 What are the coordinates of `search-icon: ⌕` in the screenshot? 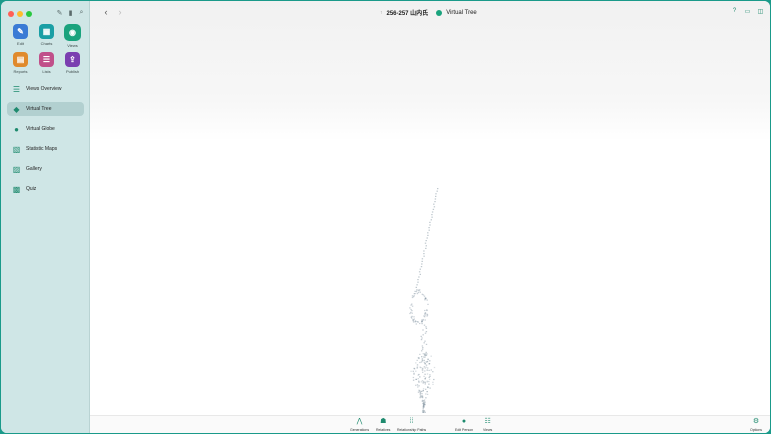 It's located at (81, 13).